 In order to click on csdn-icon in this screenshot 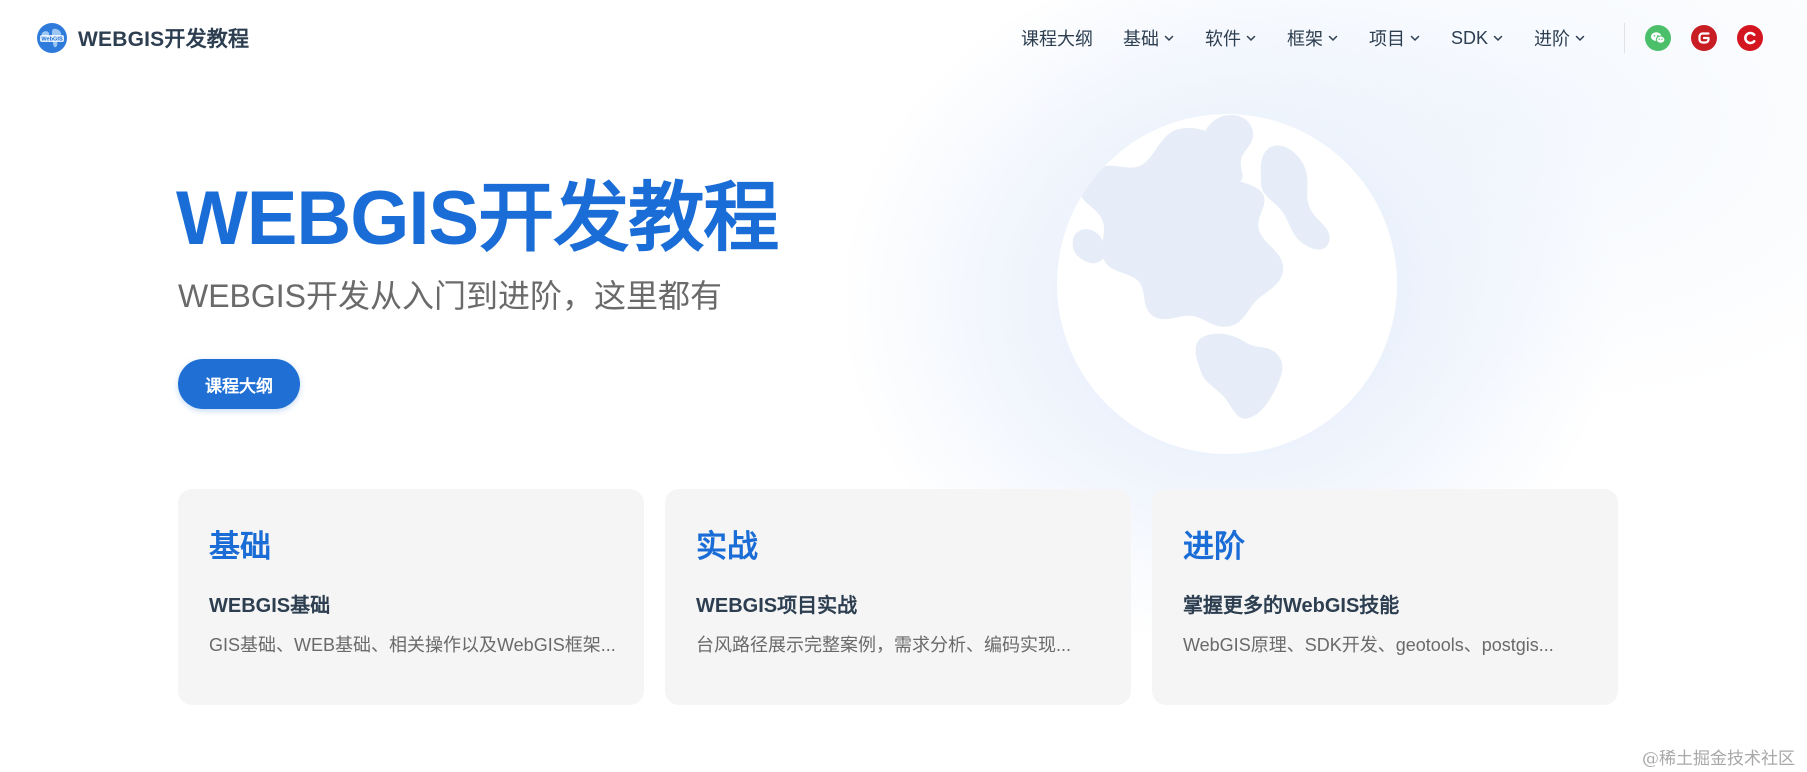, I will do `click(1750, 38)`.